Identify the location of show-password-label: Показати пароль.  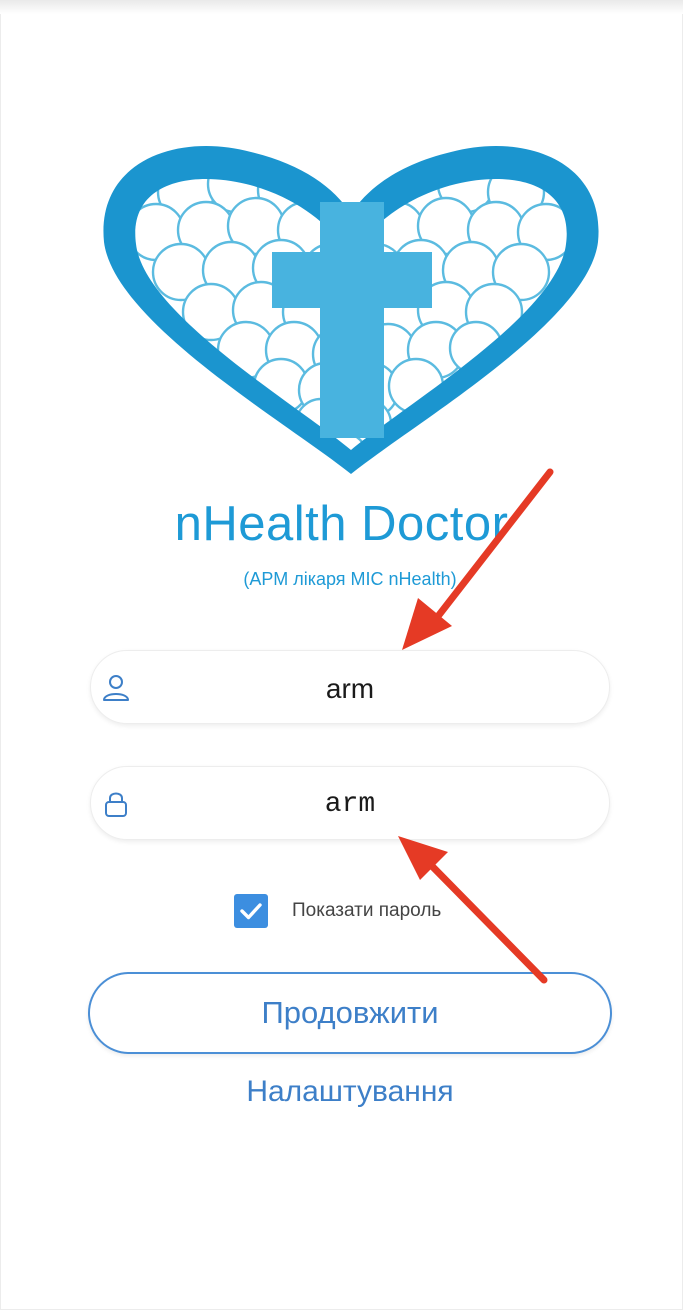
(367, 910).